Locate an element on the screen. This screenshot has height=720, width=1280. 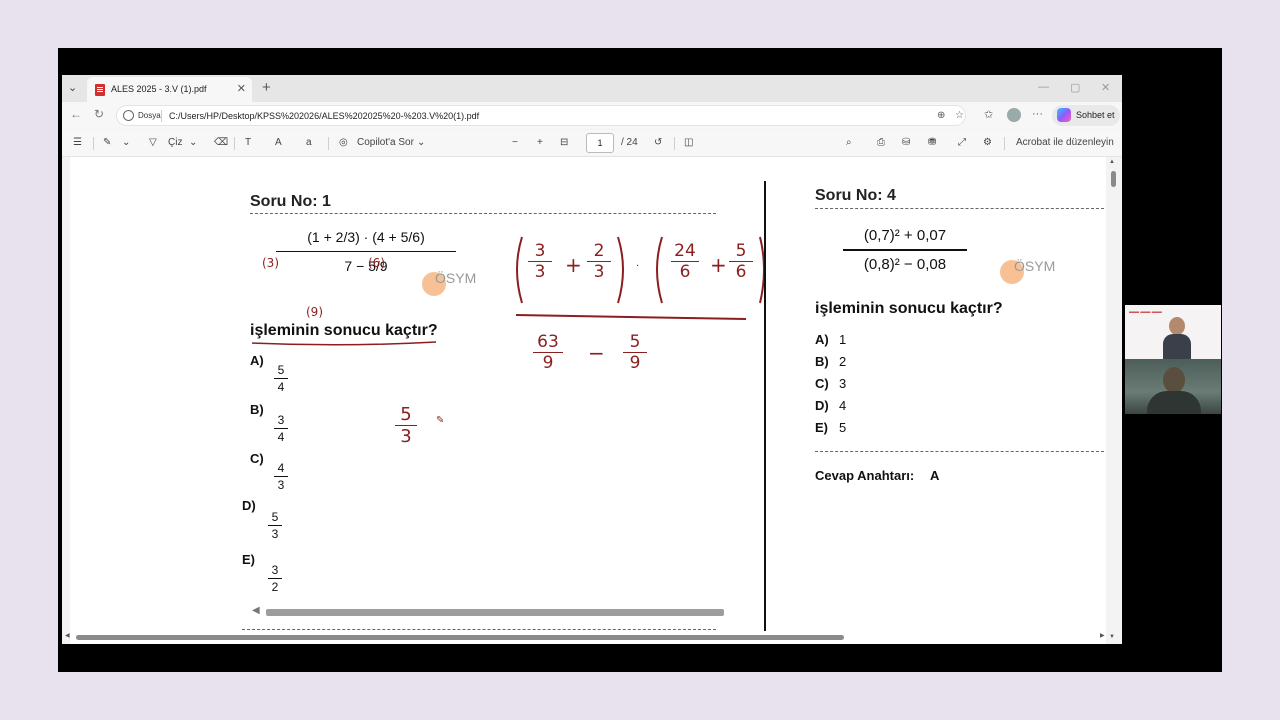
highlight-icon: ✎ is located at coordinates (107, 142).